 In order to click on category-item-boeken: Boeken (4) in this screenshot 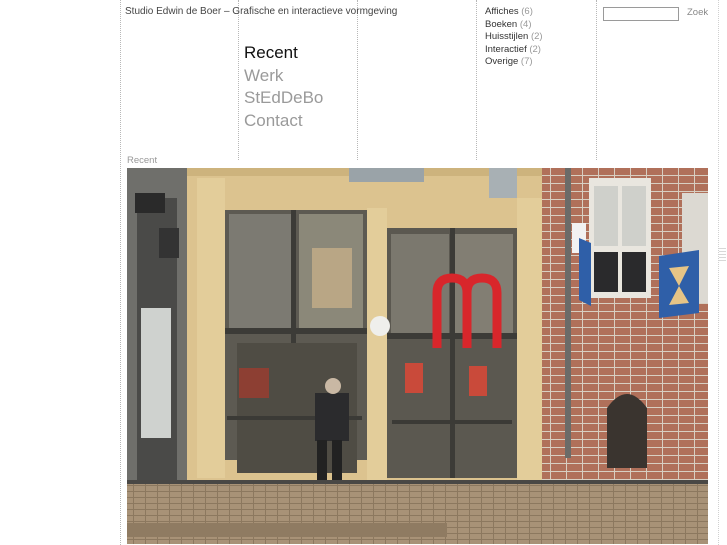, I will do `click(514, 25)`.